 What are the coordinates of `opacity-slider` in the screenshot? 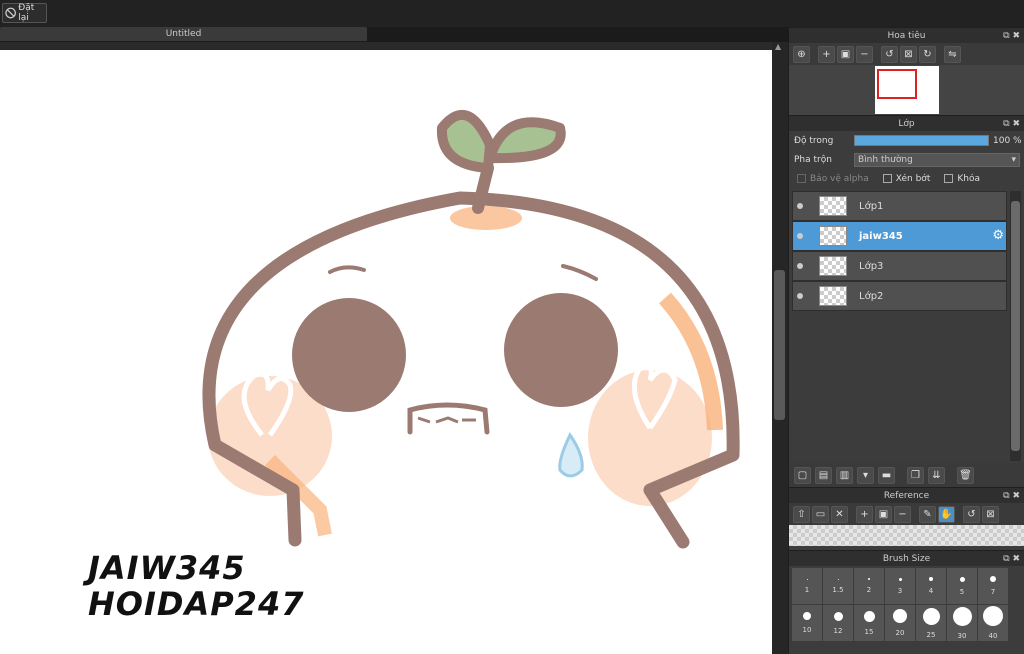 It's located at (921, 140).